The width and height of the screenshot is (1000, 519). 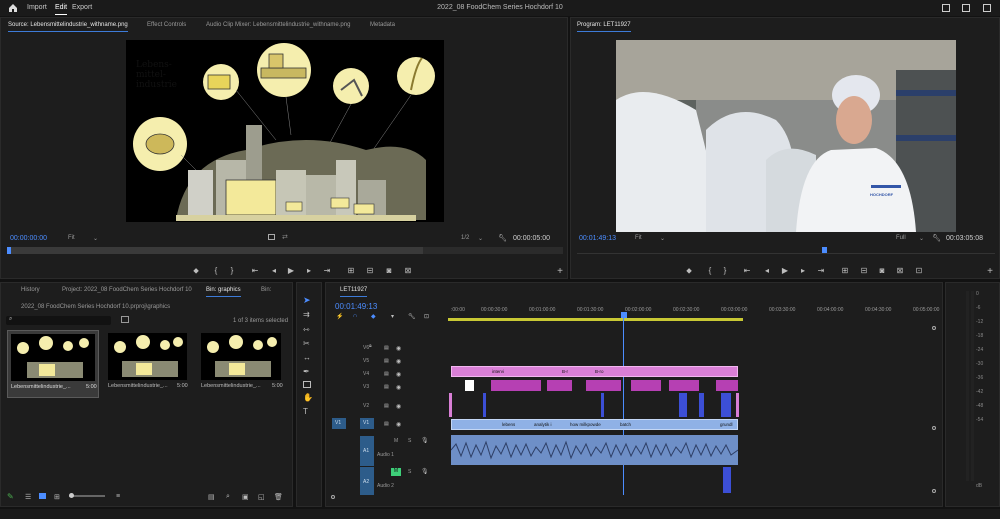 What do you see at coordinates (339, 423) in the screenshot?
I see `v1-source-patch: V1` at bounding box center [339, 423].